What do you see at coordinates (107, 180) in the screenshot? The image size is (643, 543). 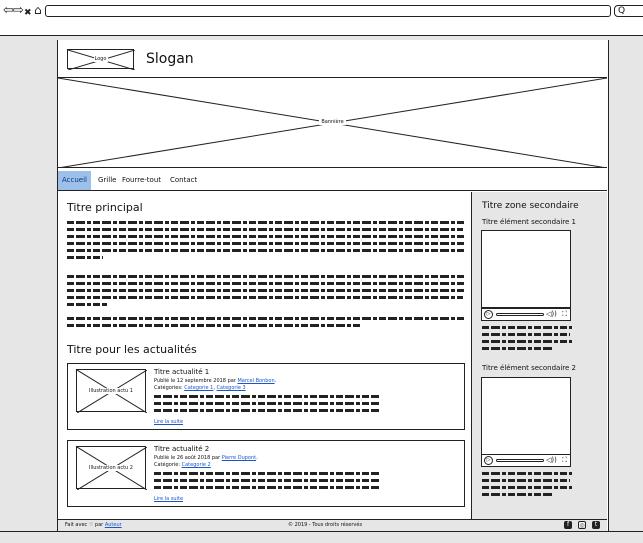 I see `nav-item-grille: Grille` at bounding box center [107, 180].